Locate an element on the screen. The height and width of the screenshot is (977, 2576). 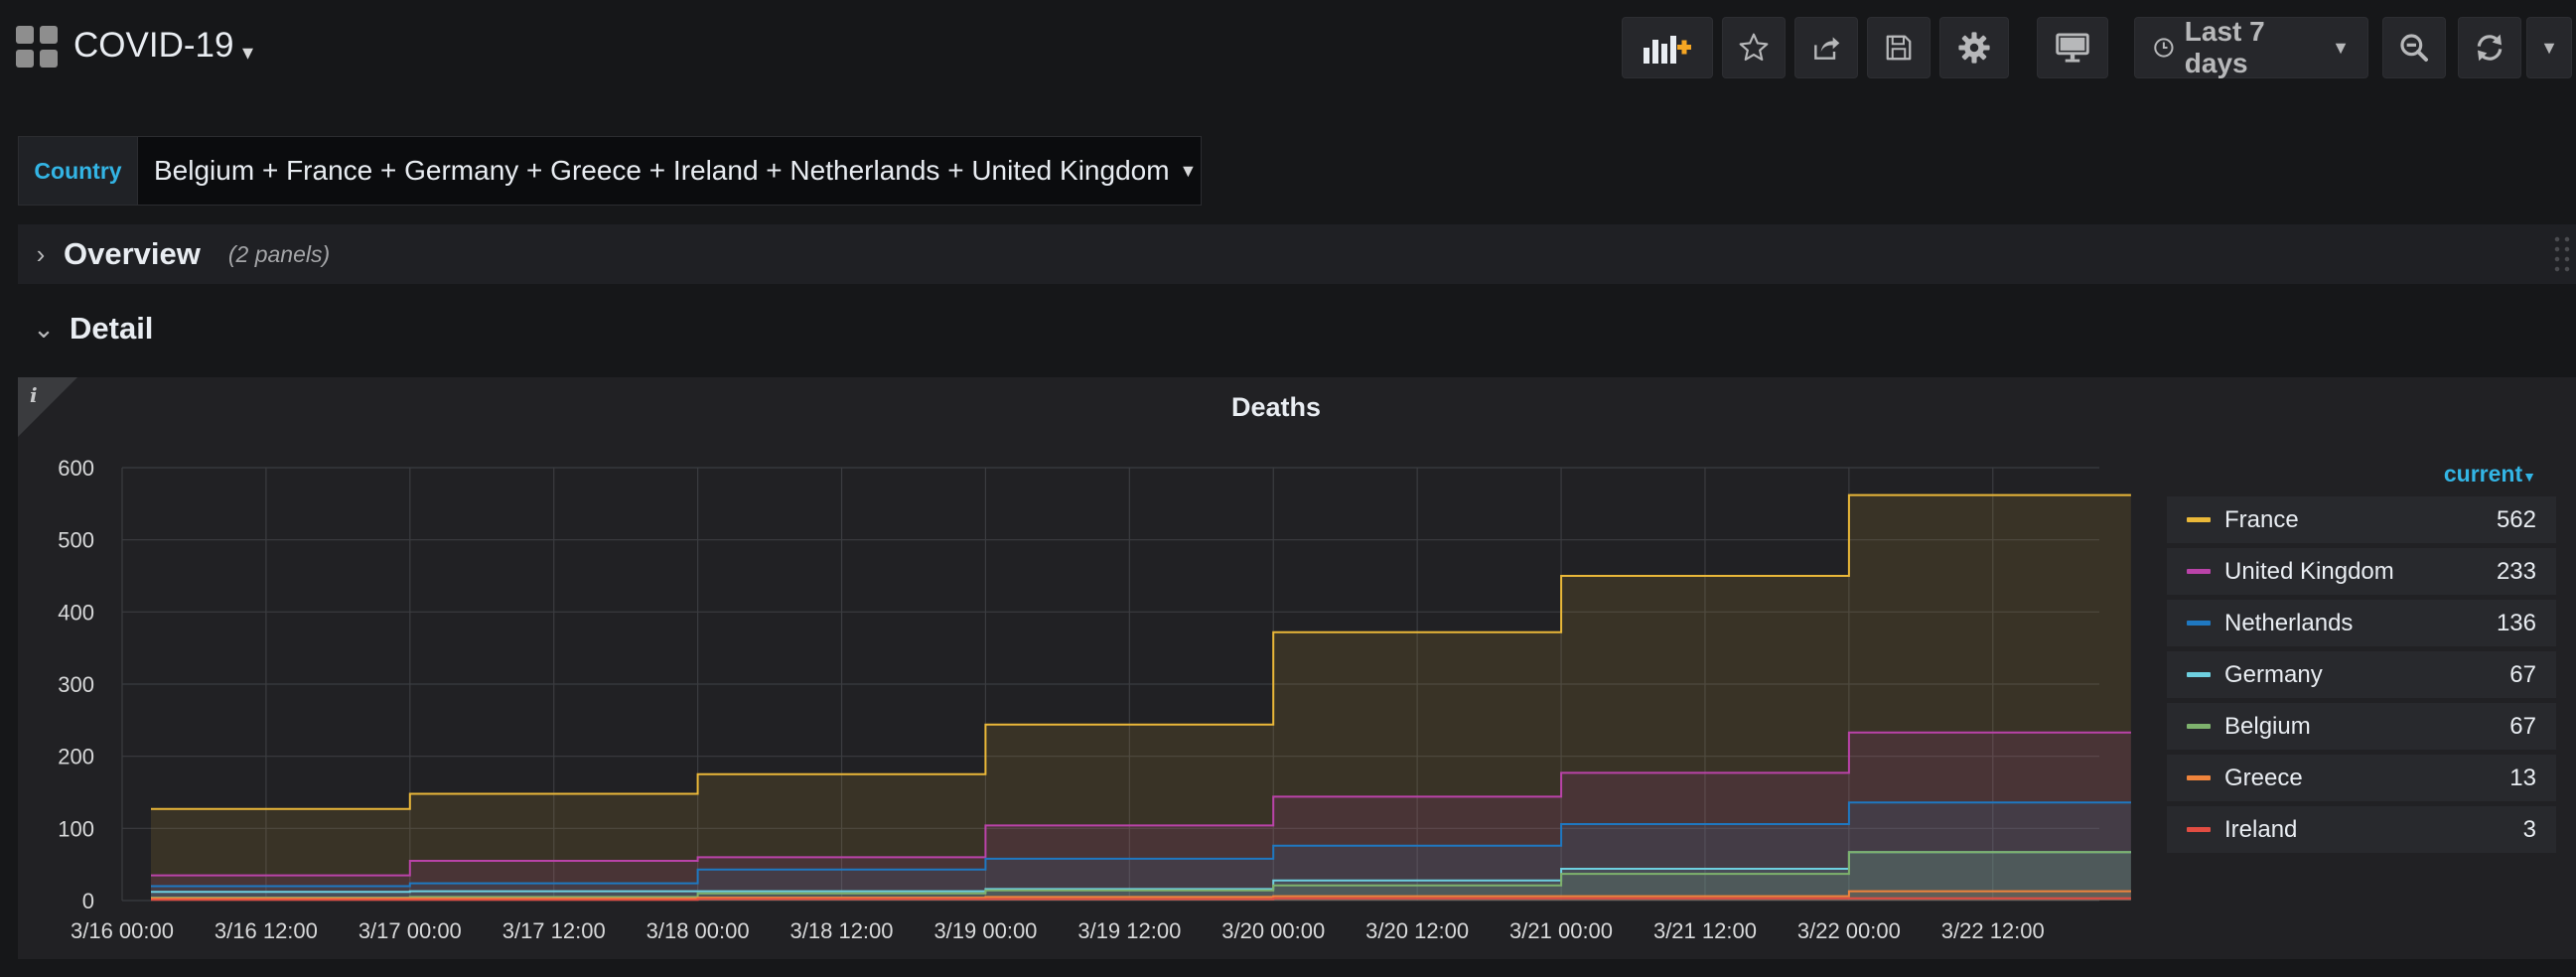
y-tick-label: 200 is located at coordinates (76, 757).